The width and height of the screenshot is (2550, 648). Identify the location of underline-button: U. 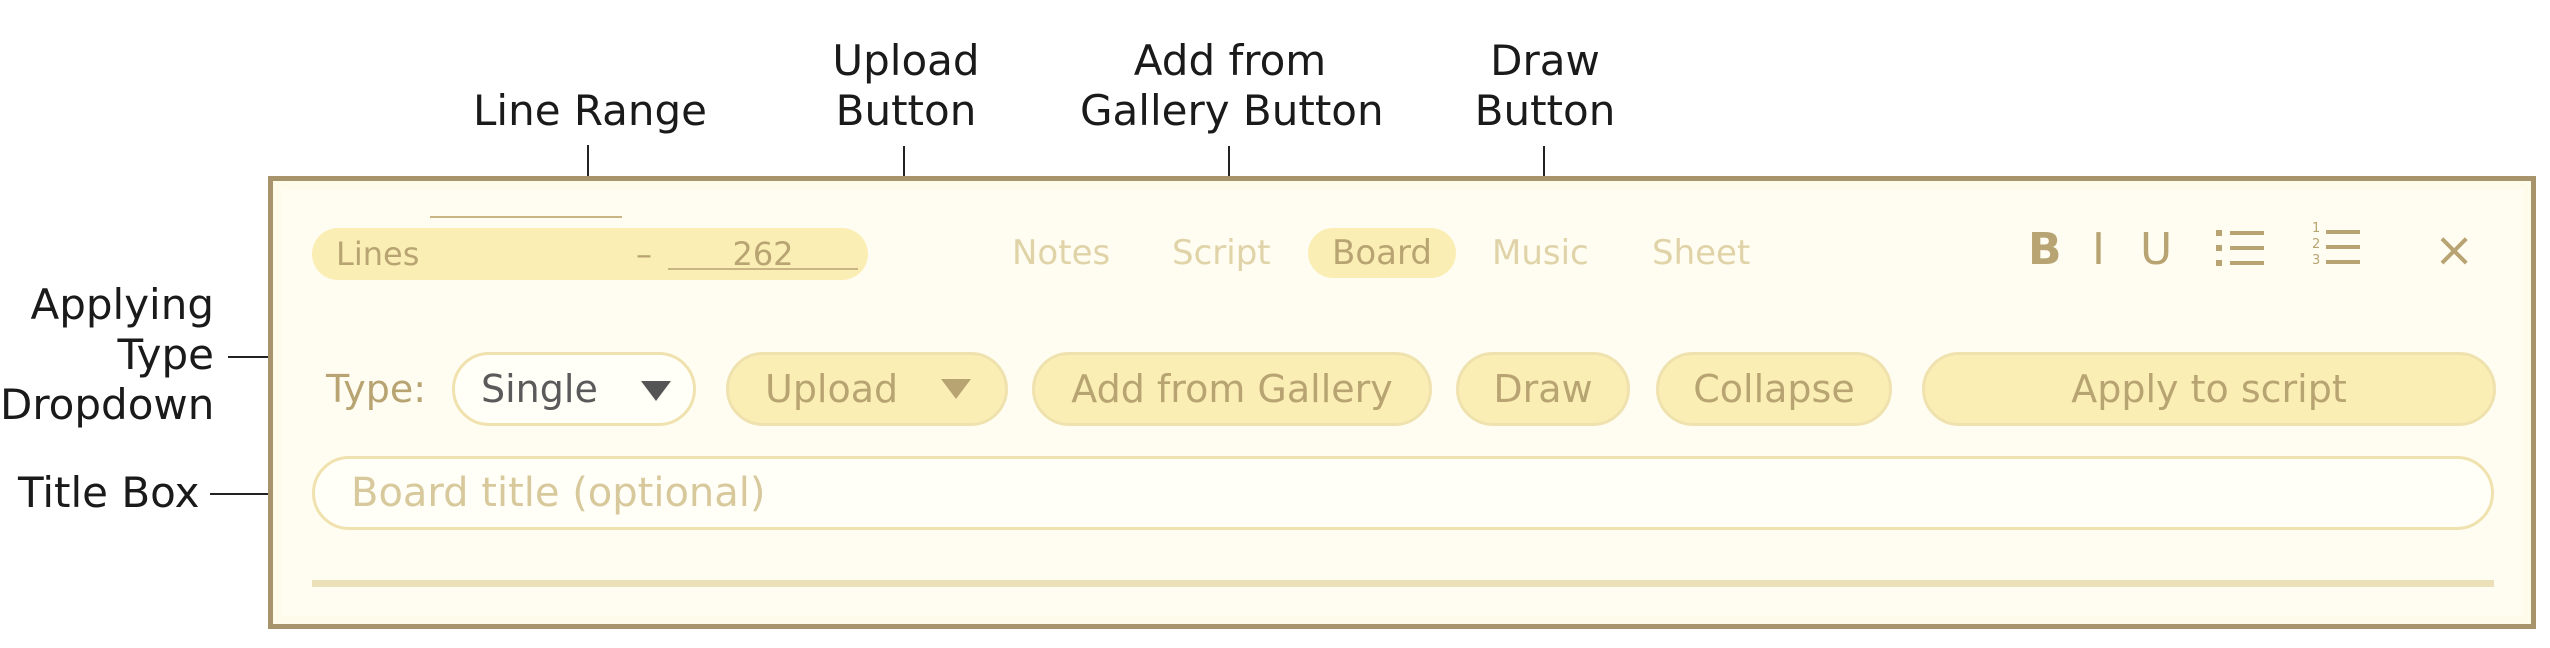
(2156, 250).